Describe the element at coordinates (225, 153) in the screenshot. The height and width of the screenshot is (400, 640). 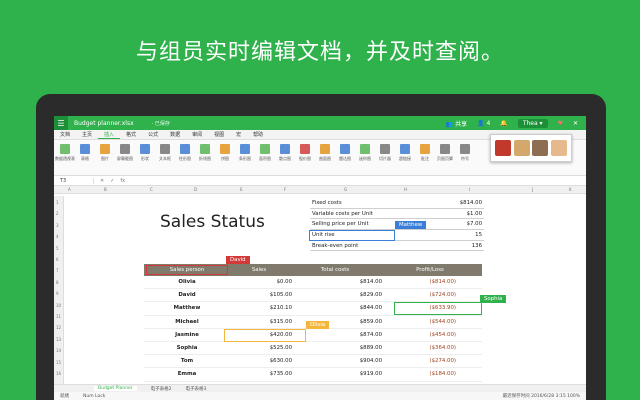
I see `ribbon-button: 饼图` at that location.